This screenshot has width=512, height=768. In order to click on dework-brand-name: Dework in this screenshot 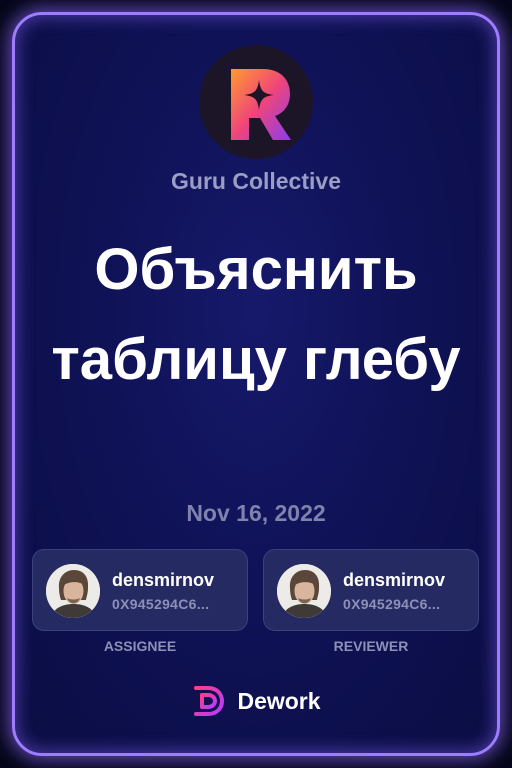, I will do `click(279, 700)`.